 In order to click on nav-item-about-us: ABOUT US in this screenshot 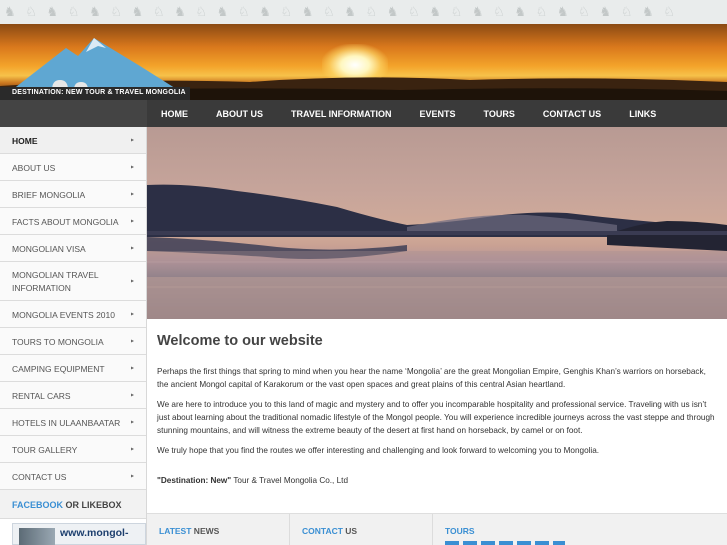, I will do `click(239, 114)`.